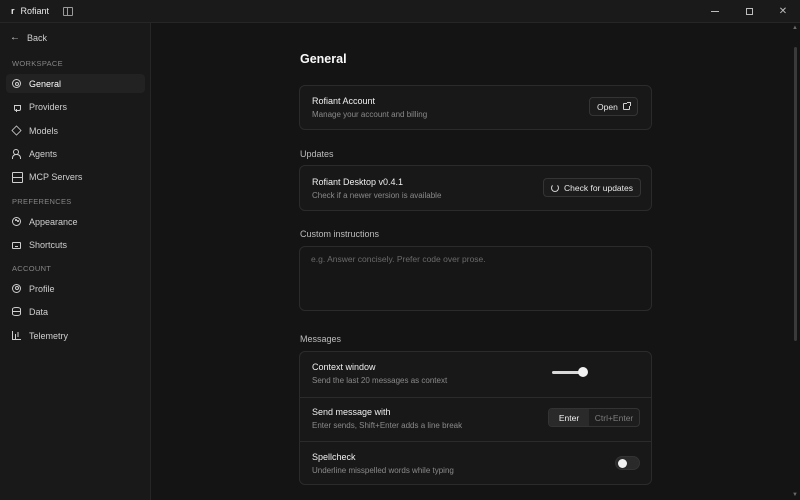 The width and height of the screenshot is (800, 500). I want to click on palette-icon, so click(16, 221).